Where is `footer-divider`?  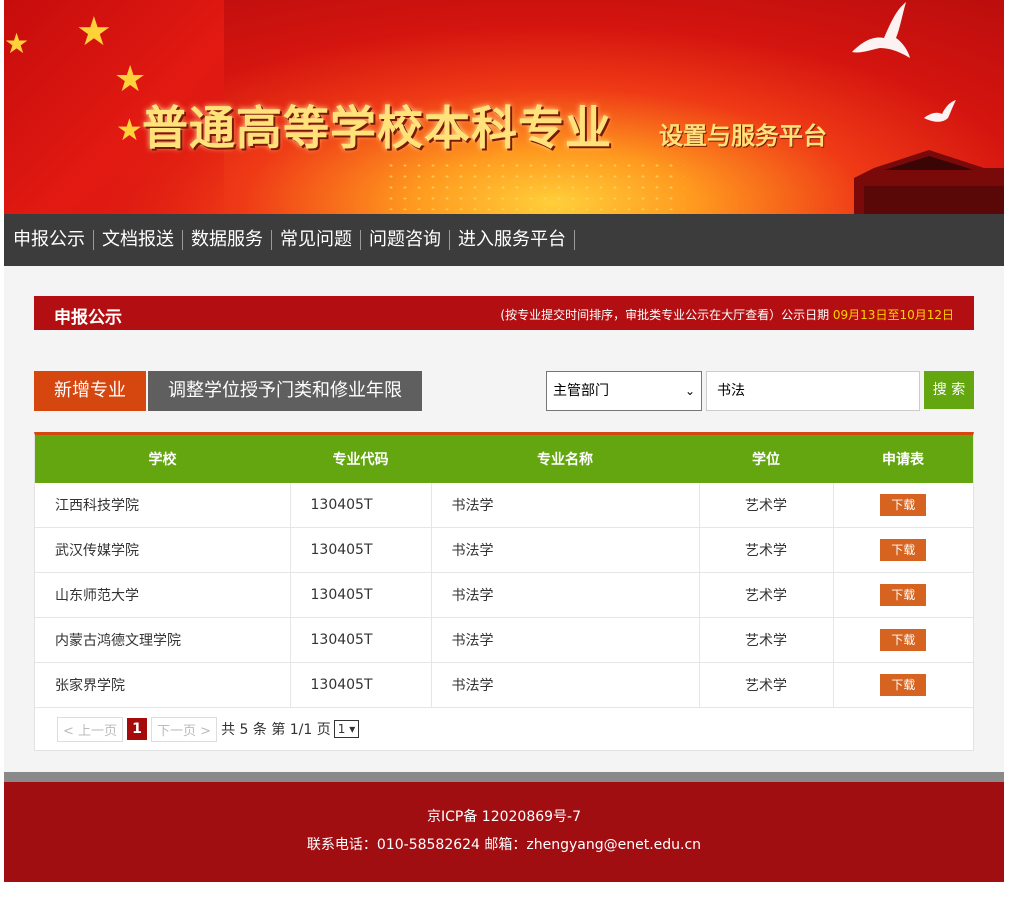 footer-divider is located at coordinates (504, 777).